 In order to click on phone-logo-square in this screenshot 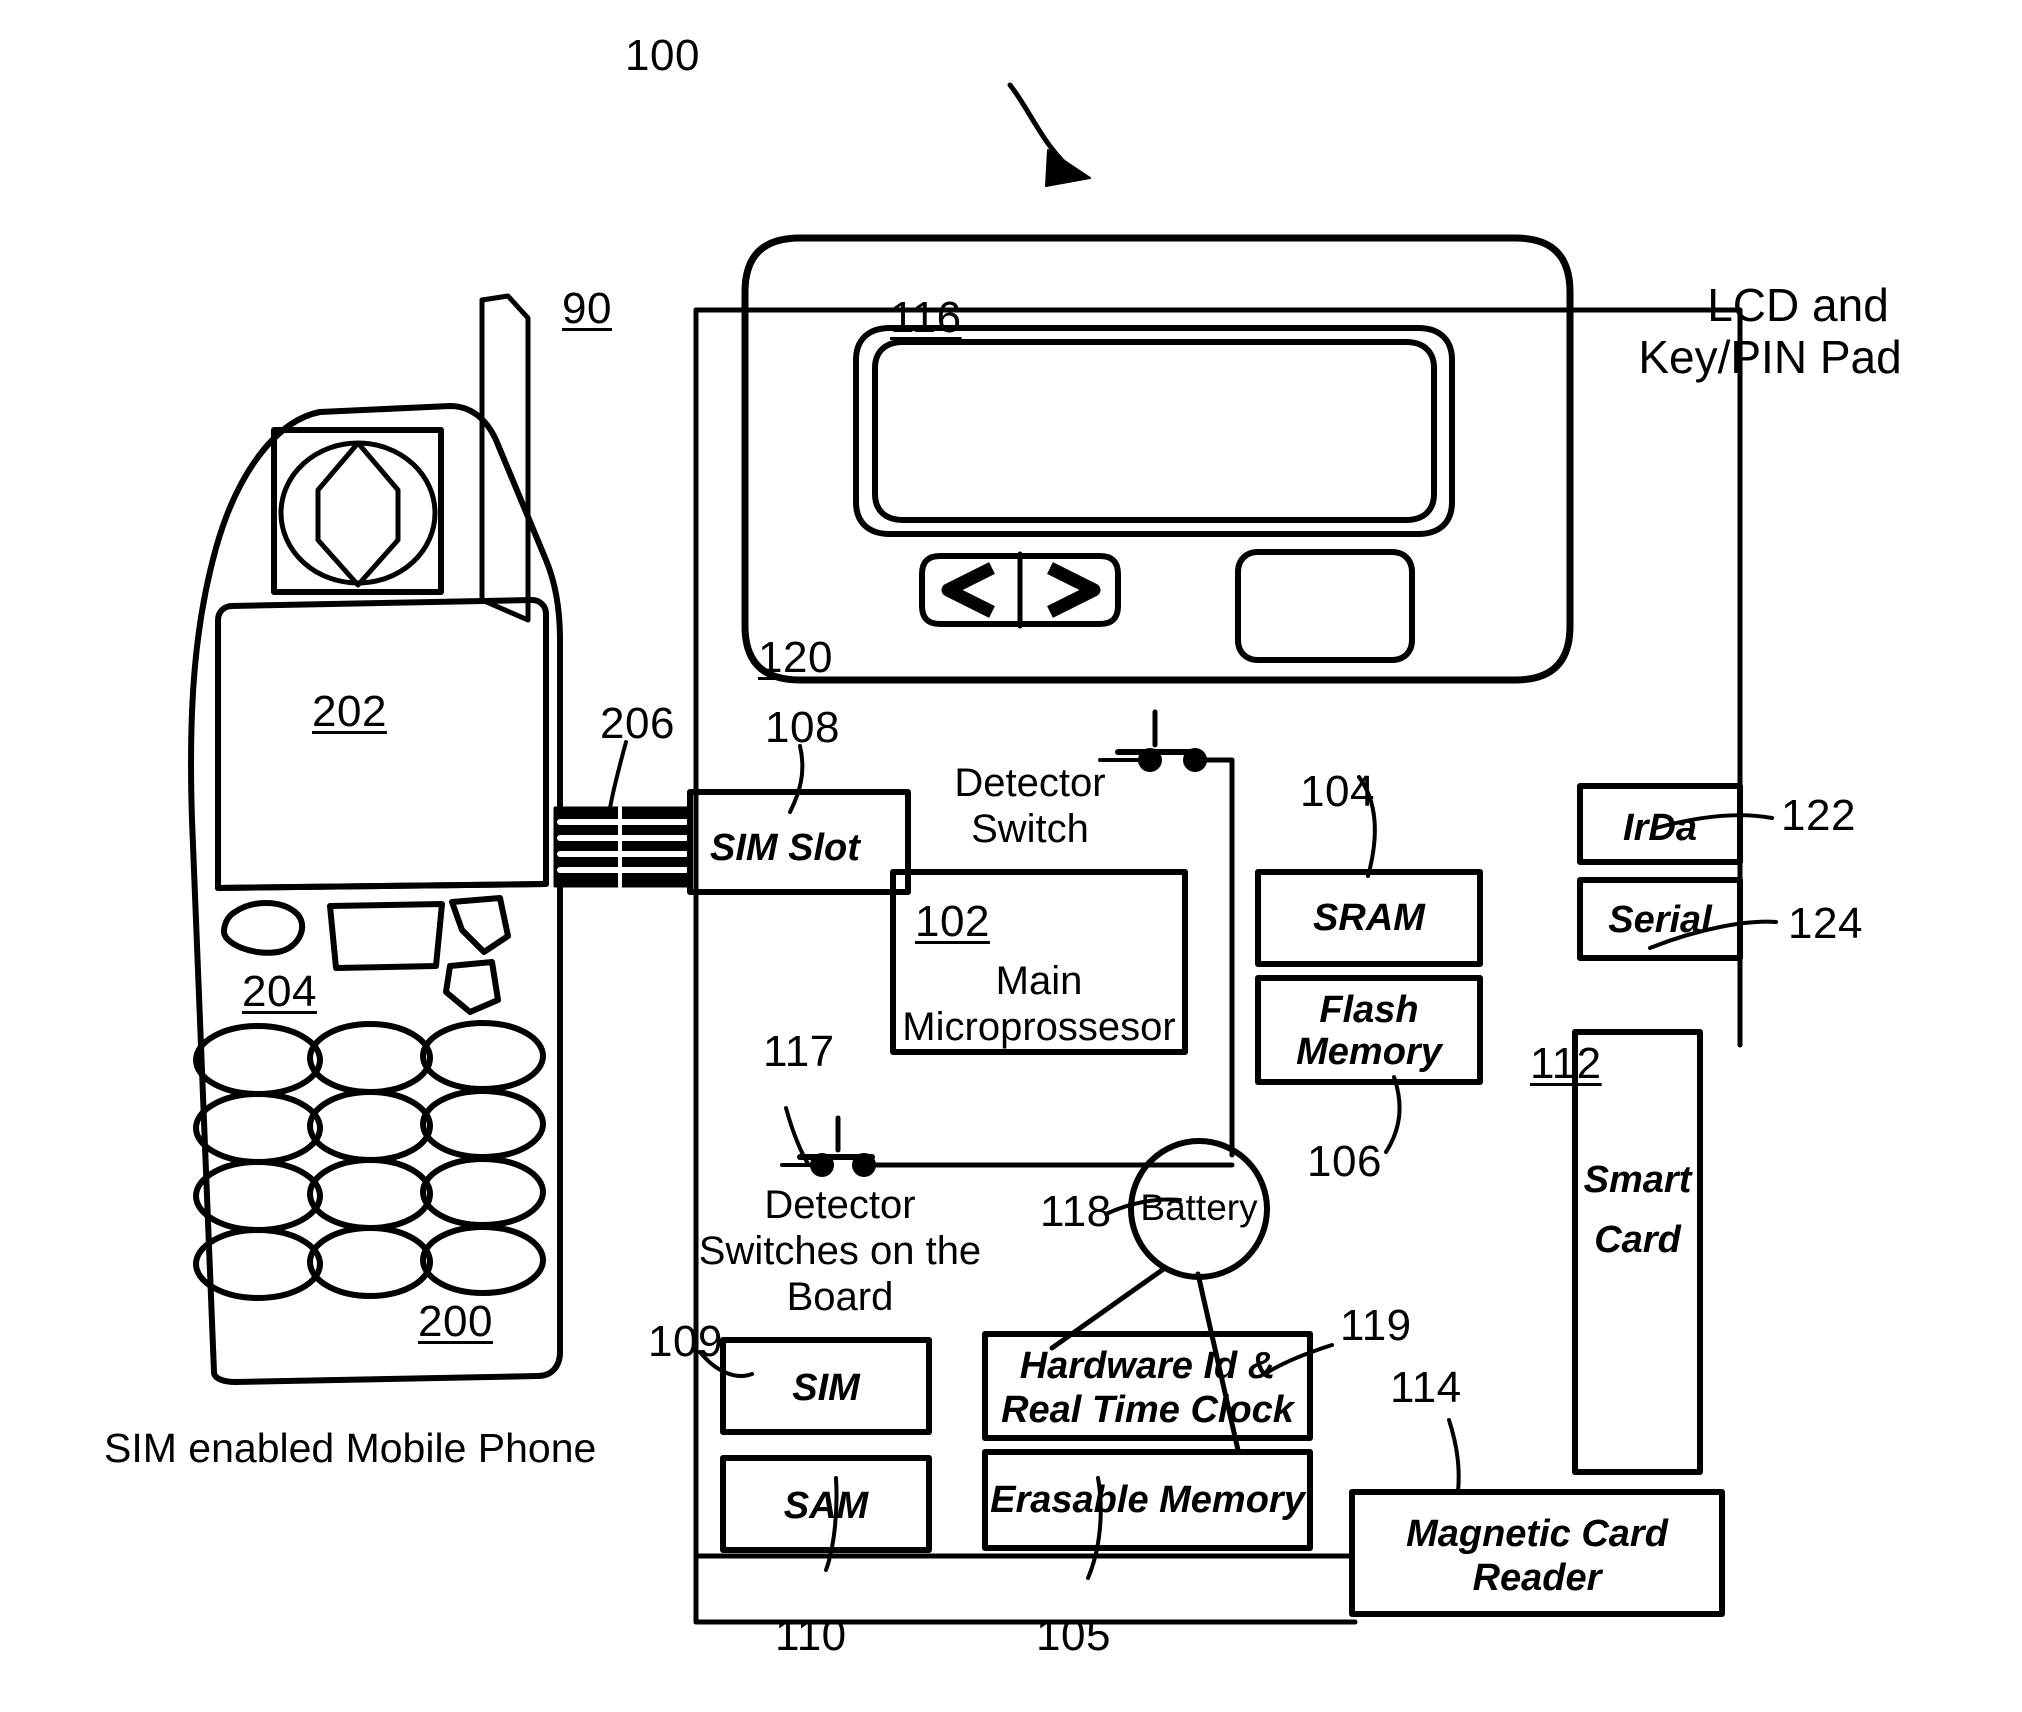, I will do `click(357, 511)`.